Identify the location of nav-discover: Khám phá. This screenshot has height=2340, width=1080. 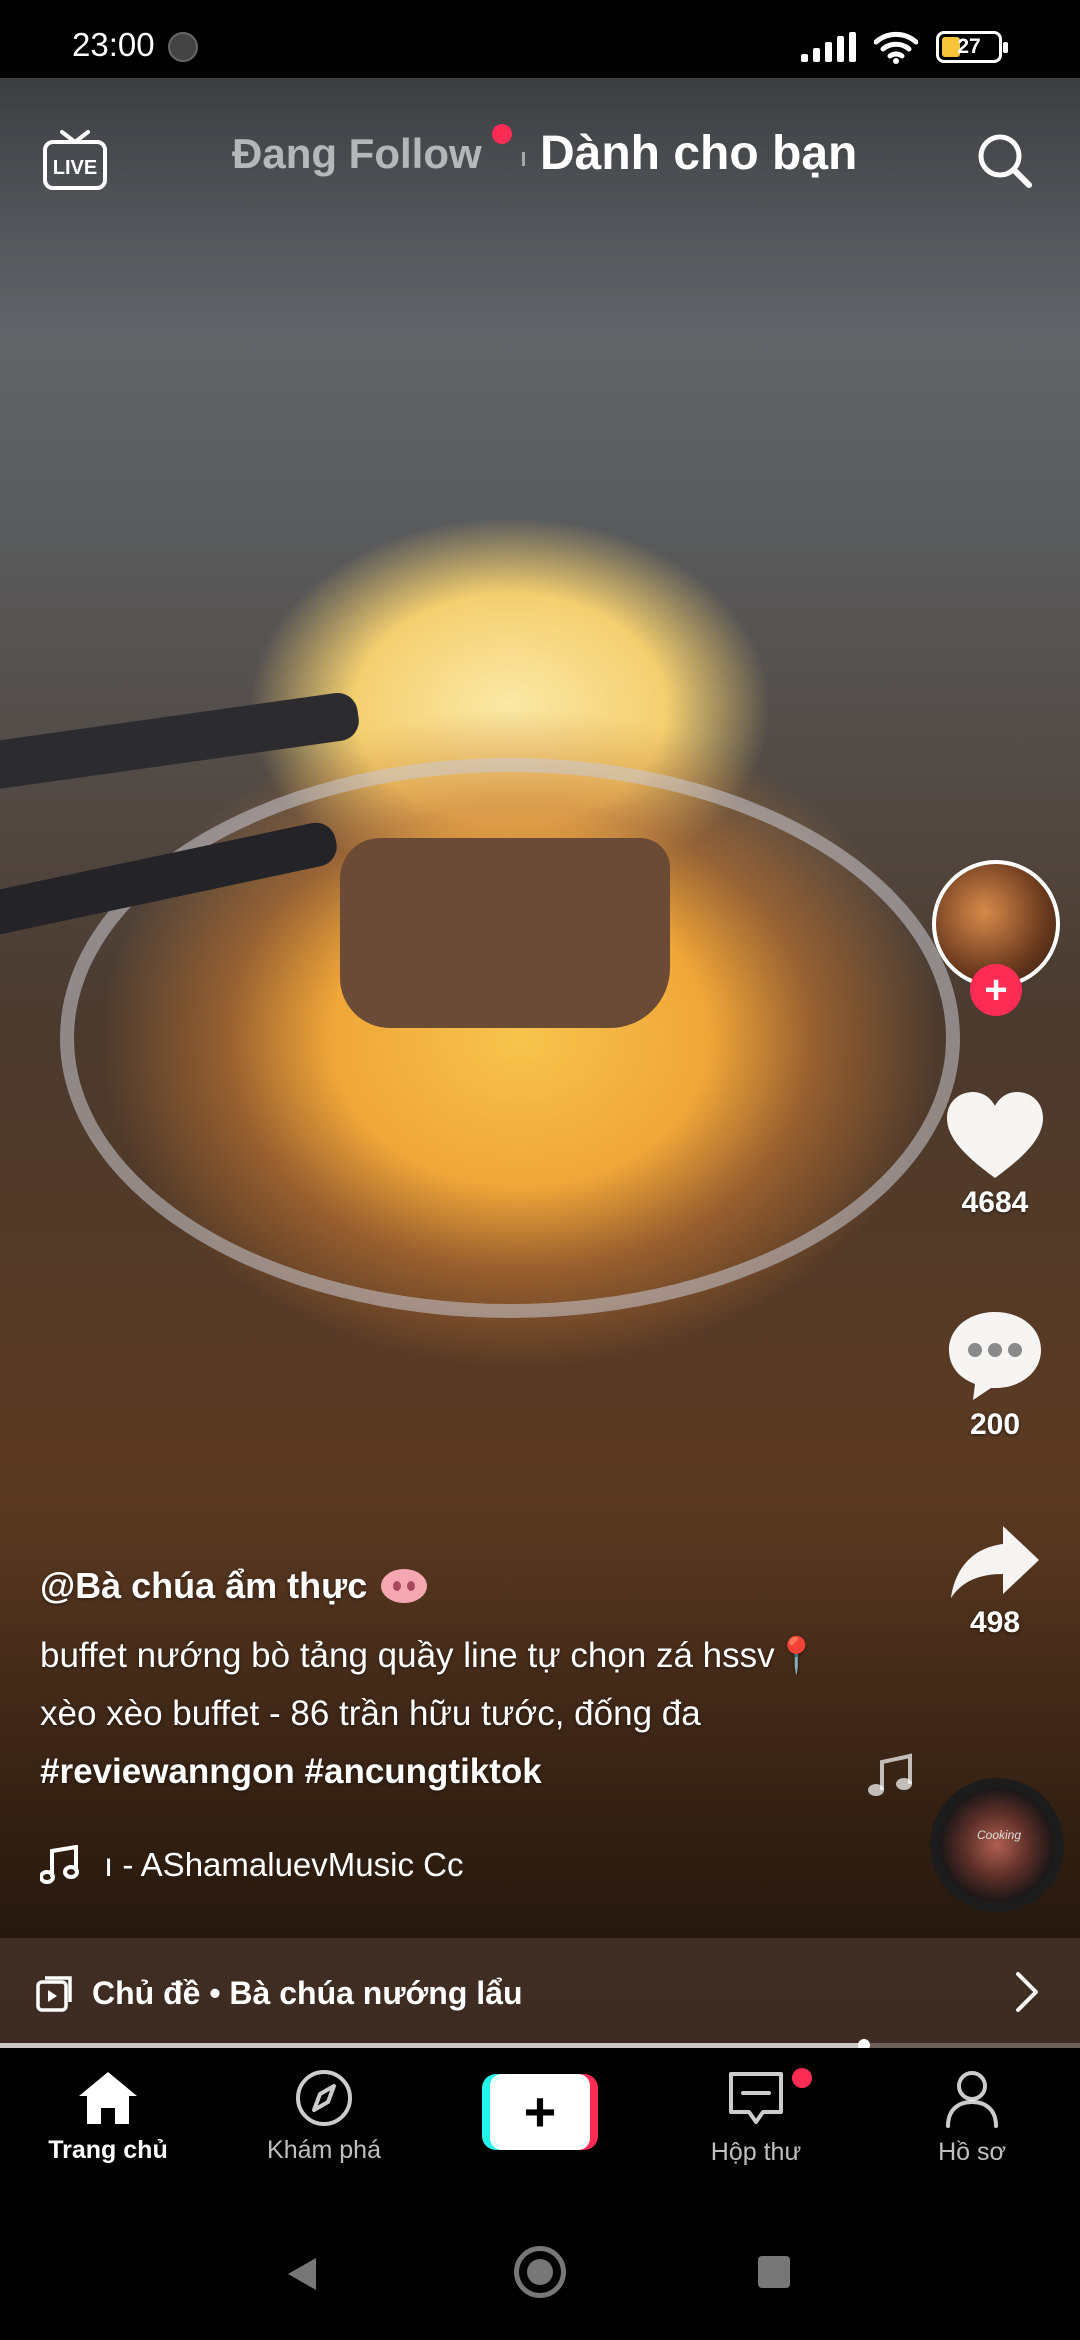
(324, 2116).